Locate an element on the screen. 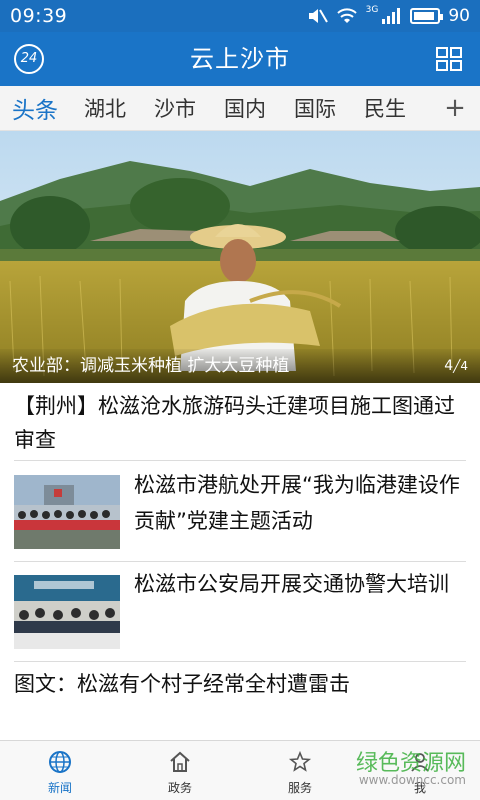 This screenshot has height=800, width=480. watermark-url: www.downcc.com is located at coordinates (412, 780).